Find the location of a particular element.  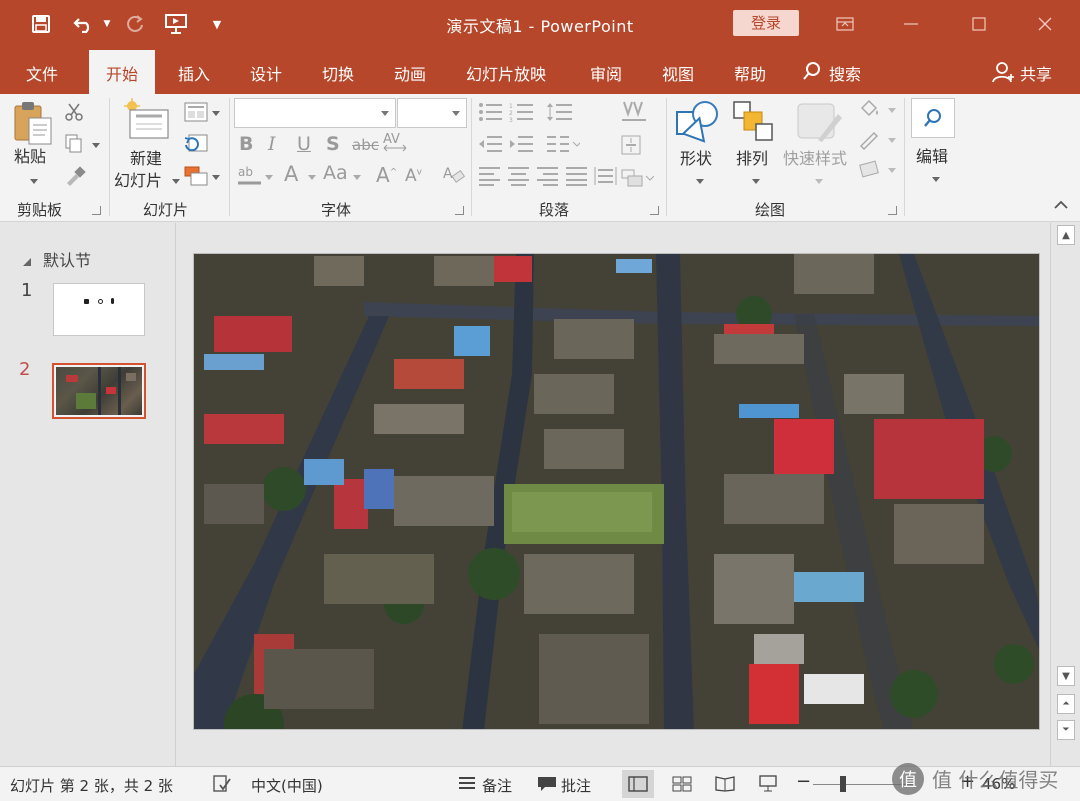

clear-formatting-icon: A is located at coordinates (454, 177).